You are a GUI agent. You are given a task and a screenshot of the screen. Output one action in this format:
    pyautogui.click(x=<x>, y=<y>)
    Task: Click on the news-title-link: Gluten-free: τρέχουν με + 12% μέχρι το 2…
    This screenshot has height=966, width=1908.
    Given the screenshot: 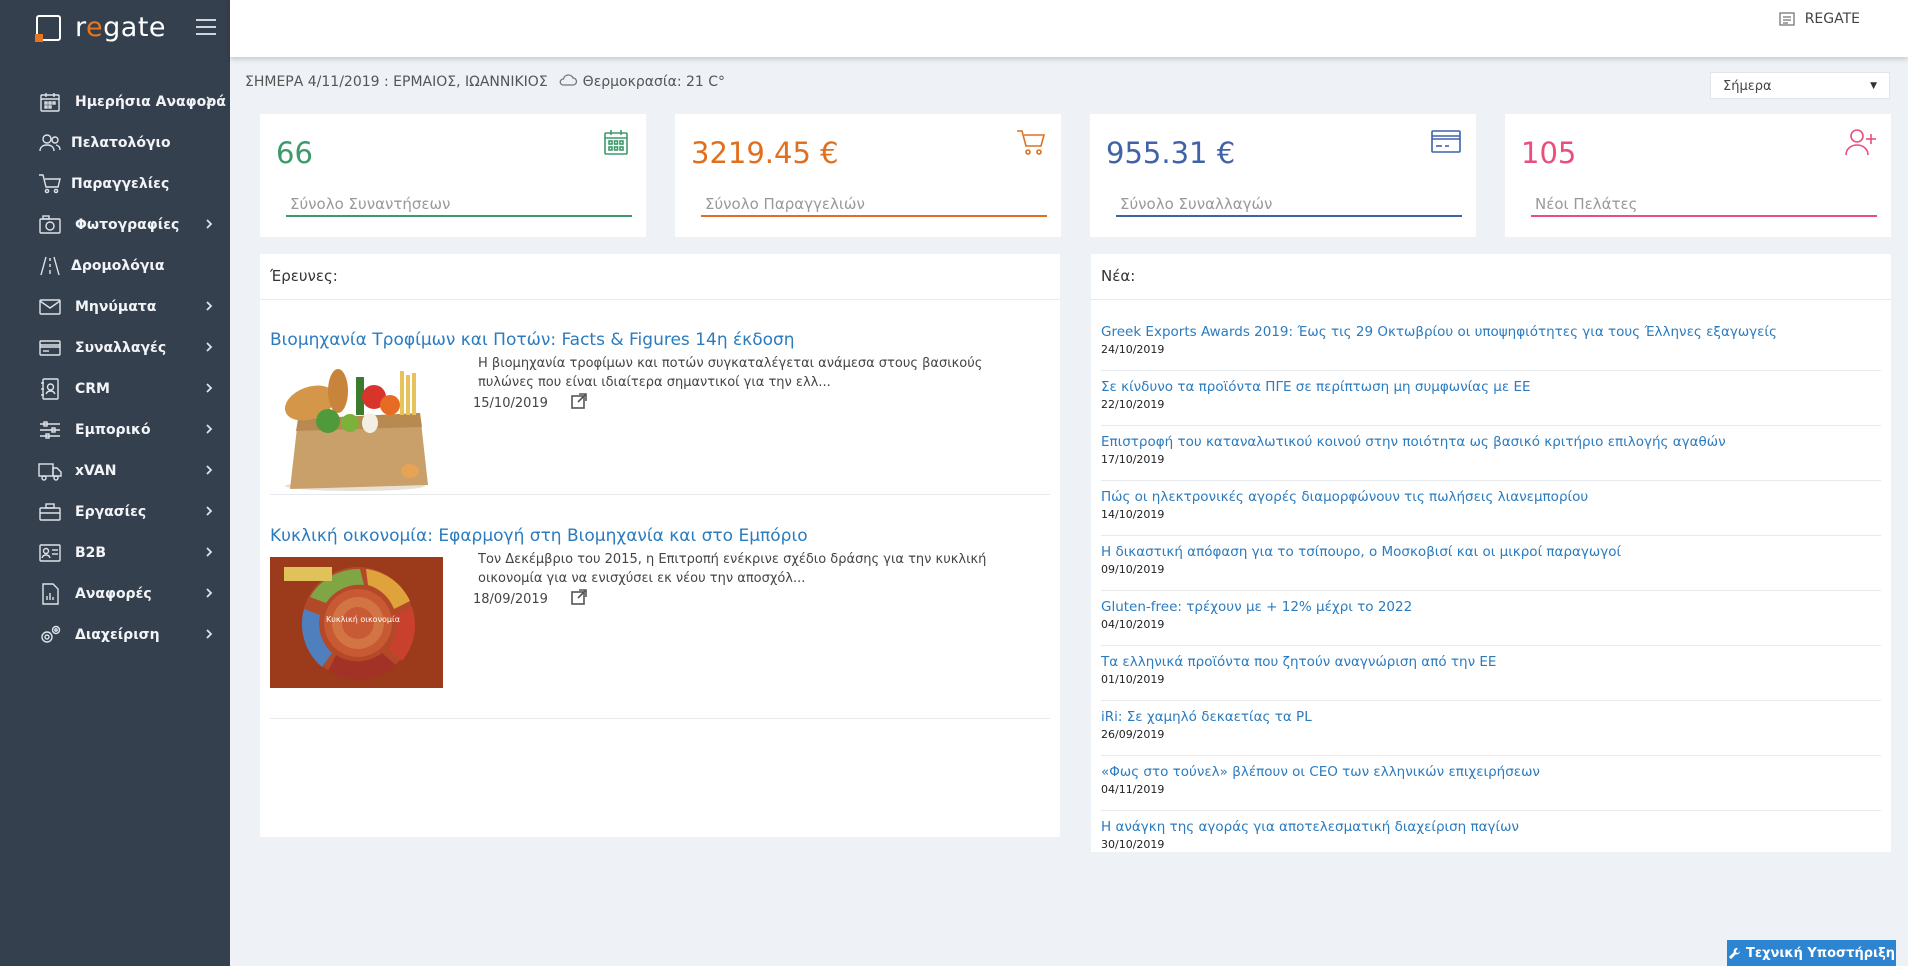 What is the action you would take?
    pyautogui.click(x=1491, y=607)
    